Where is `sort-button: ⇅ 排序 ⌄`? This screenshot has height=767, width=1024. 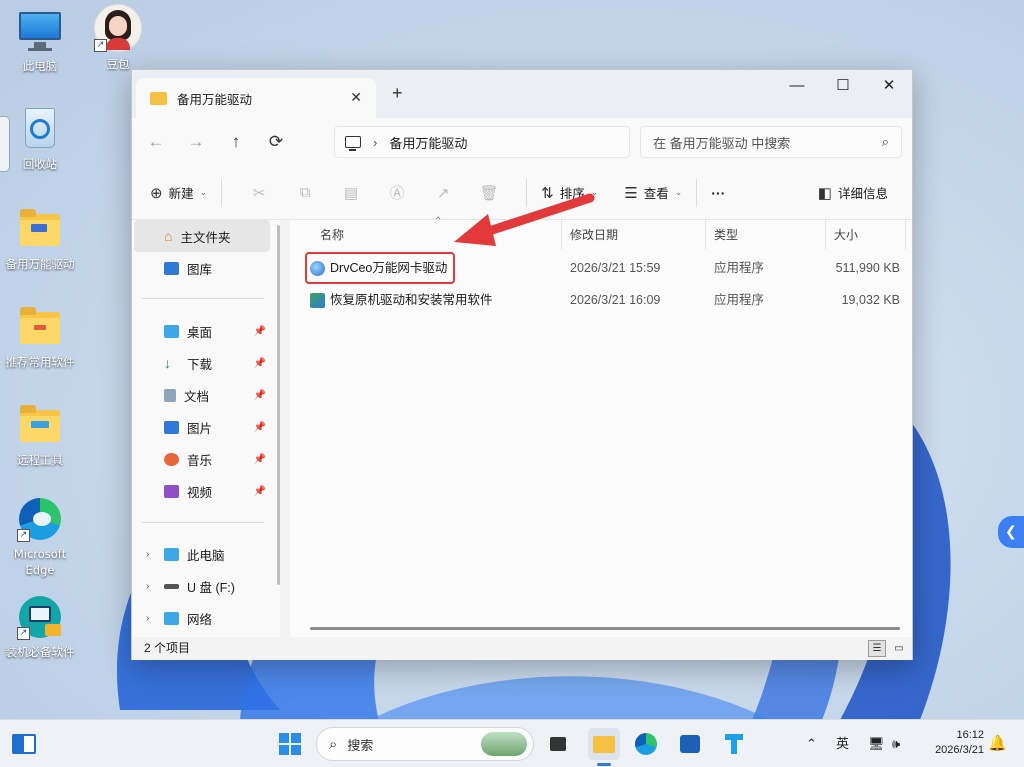
sort-button: ⇅ 排序 ⌄ is located at coordinates (569, 192).